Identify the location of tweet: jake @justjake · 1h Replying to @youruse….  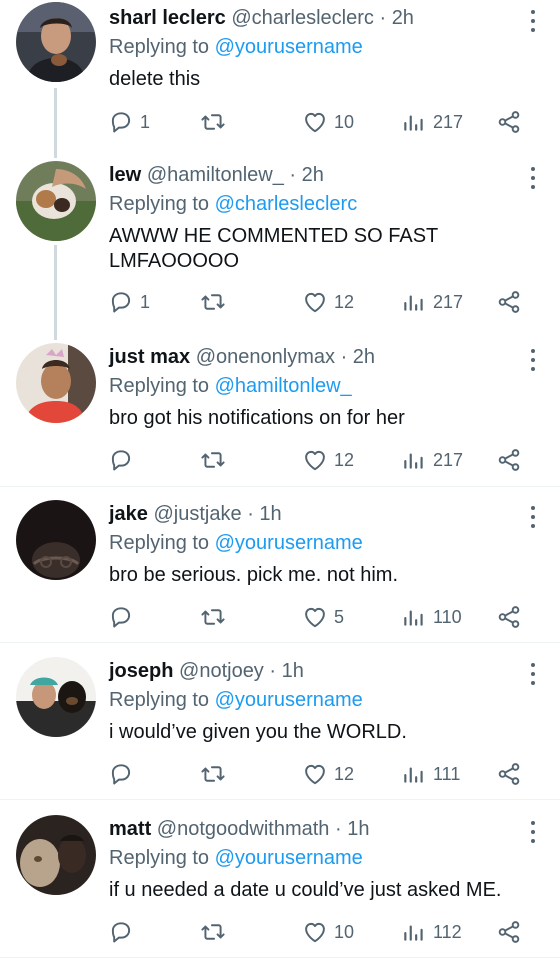
(280, 570).